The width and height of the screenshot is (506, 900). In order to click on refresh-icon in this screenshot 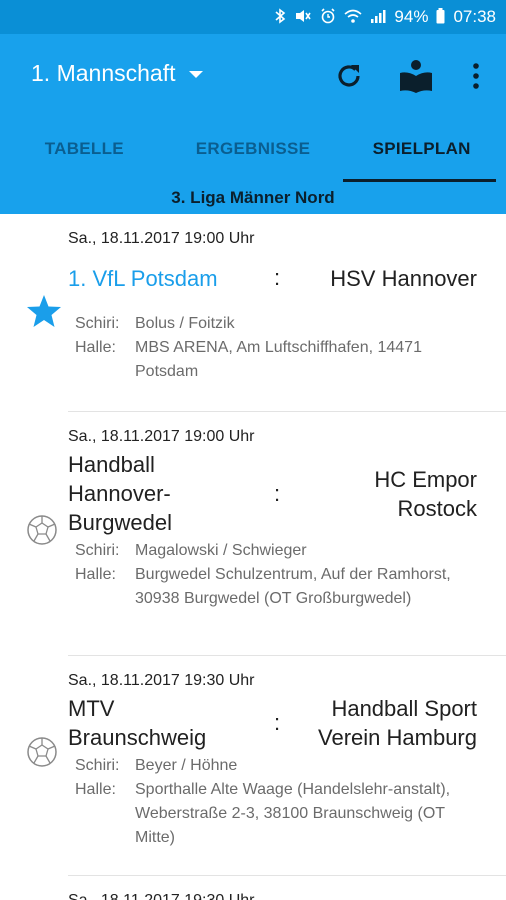, I will do `click(349, 76)`.